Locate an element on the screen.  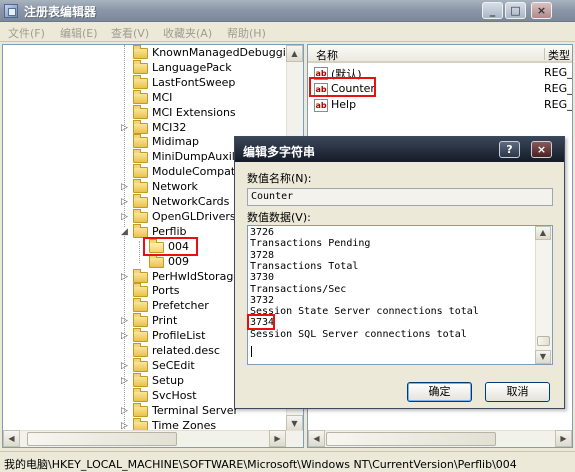
list-hscroll-thumb is located at coordinates (411, 439).